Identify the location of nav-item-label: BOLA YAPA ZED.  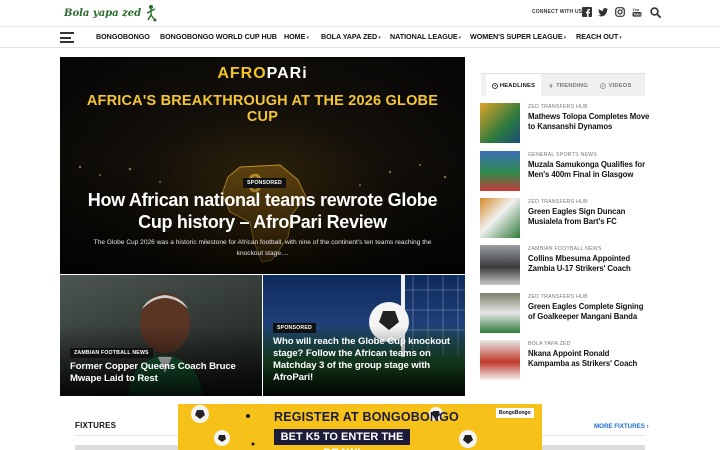
(349, 36).